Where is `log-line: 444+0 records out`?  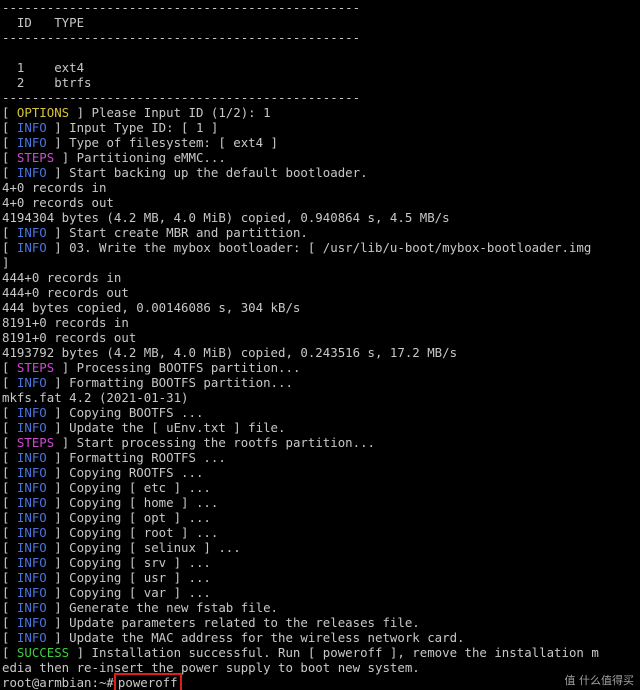
log-line: 444+0 records out is located at coordinates (65, 292).